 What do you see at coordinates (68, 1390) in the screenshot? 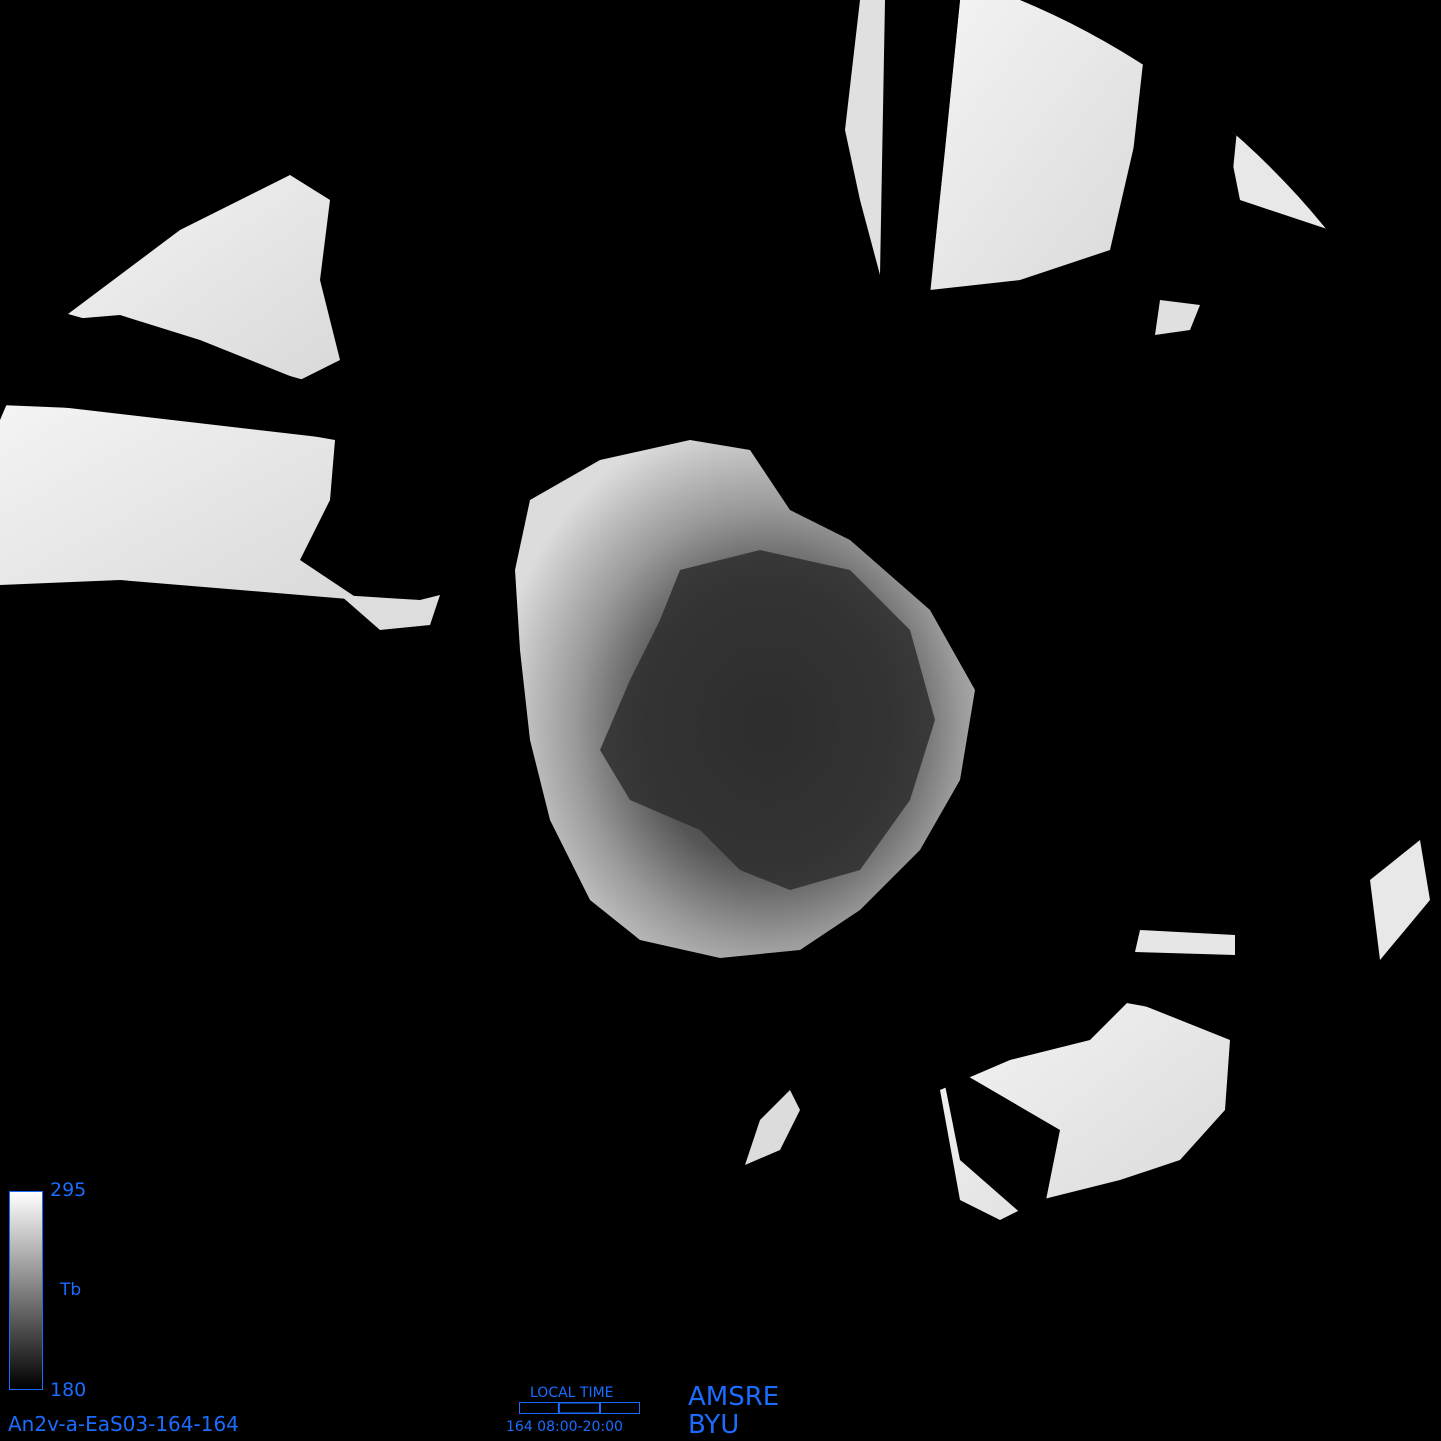
I see `colorbar-min-label: 180` at bounding box center [68, 1390].